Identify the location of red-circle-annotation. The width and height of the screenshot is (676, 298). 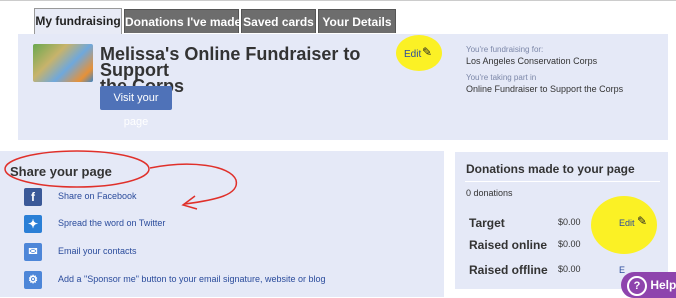
(77, 169).